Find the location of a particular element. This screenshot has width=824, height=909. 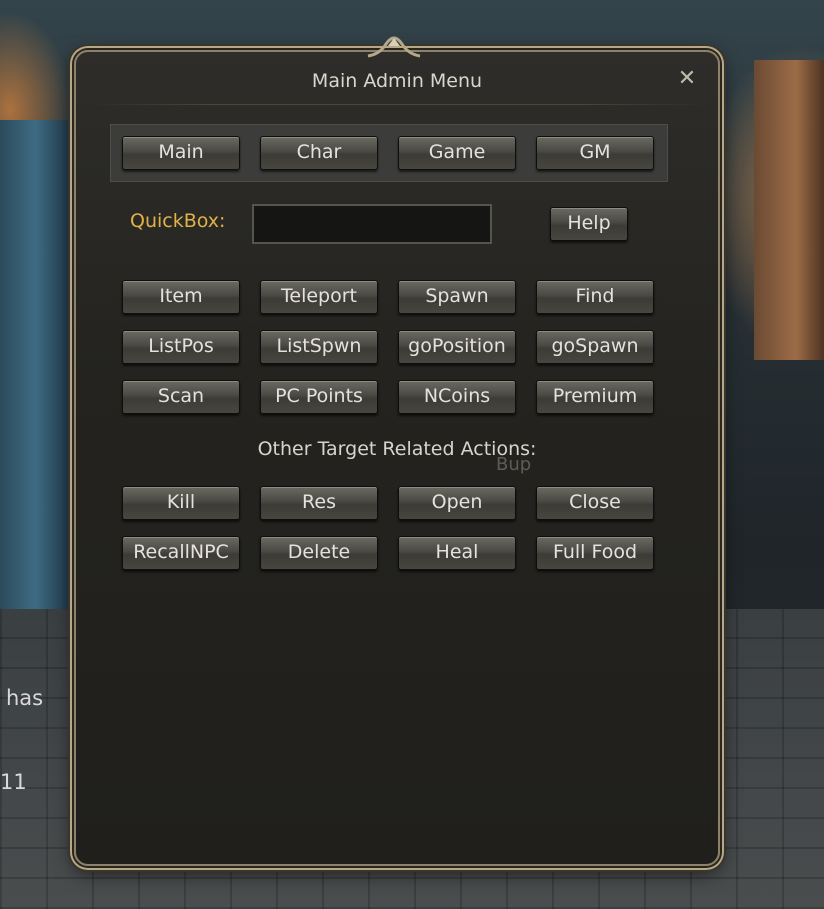

scan-button: Scan is located at coordinates (181, 397).